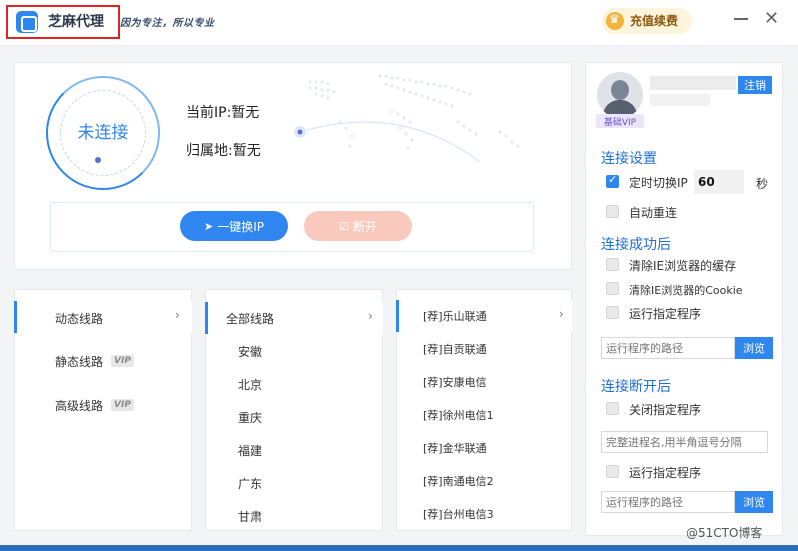  I want to click on timer-unit: 秒, so click(762, 184).